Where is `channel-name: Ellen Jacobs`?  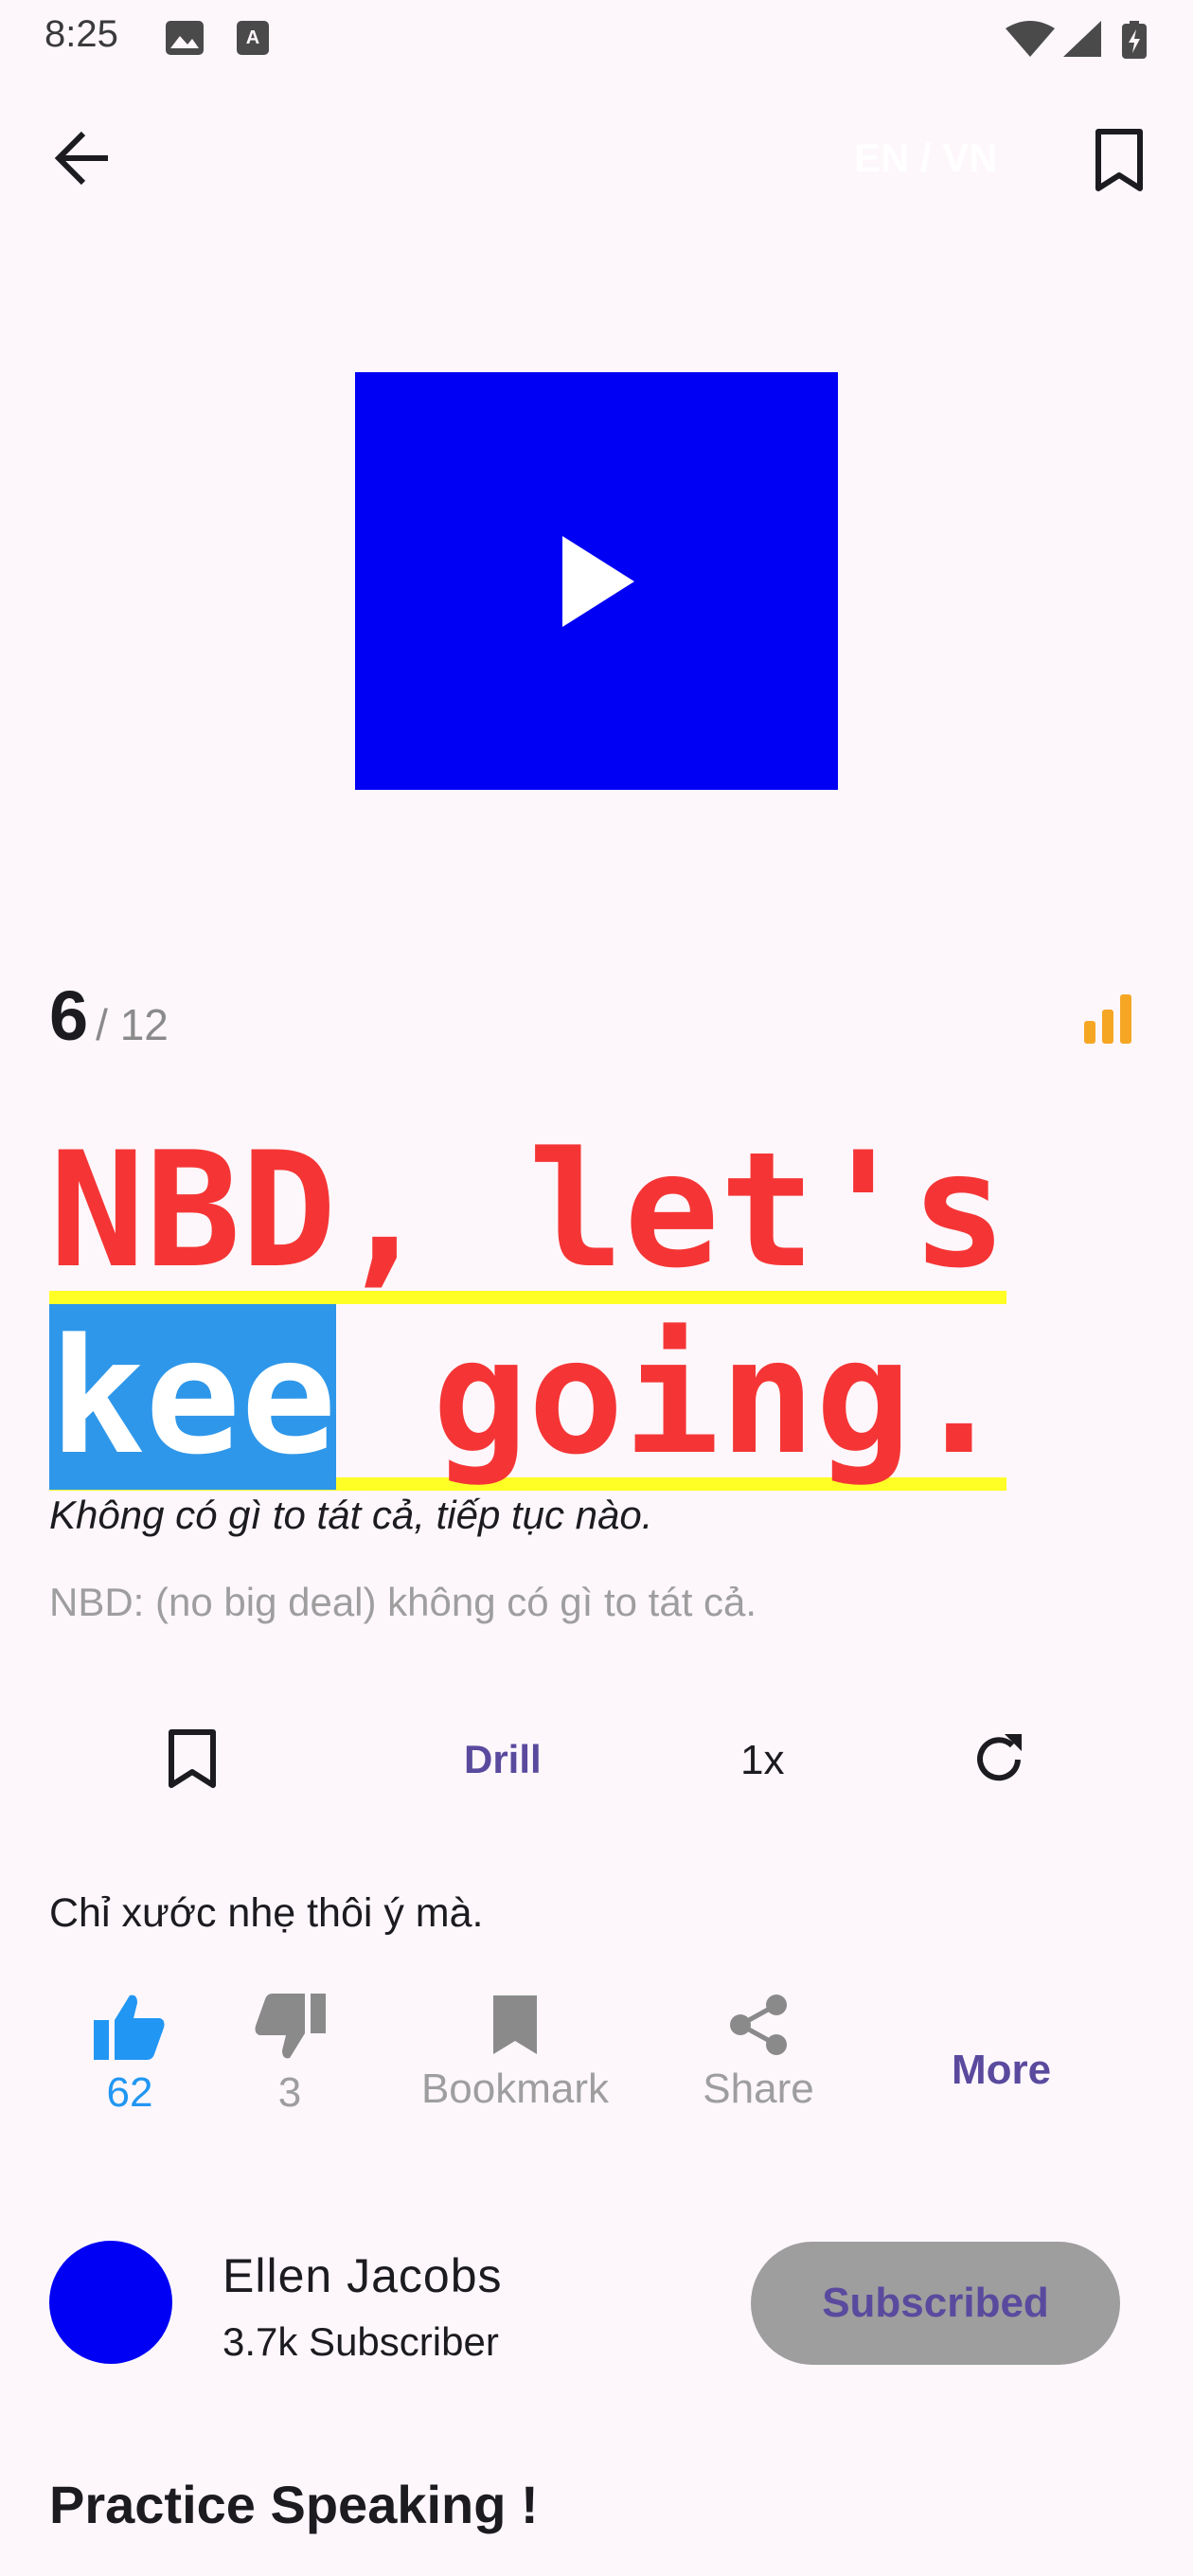
channel-name: Ellen Jacobs is located at coordinates (363, 2275).